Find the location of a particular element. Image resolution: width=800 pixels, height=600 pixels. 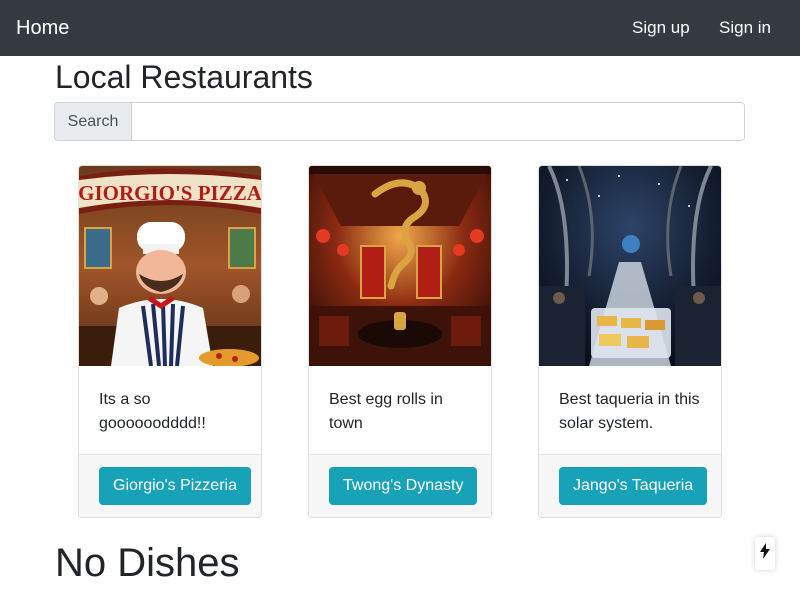

restaurant-image: GIORGIO'S PIZZA is located at coordinates (170, 266).